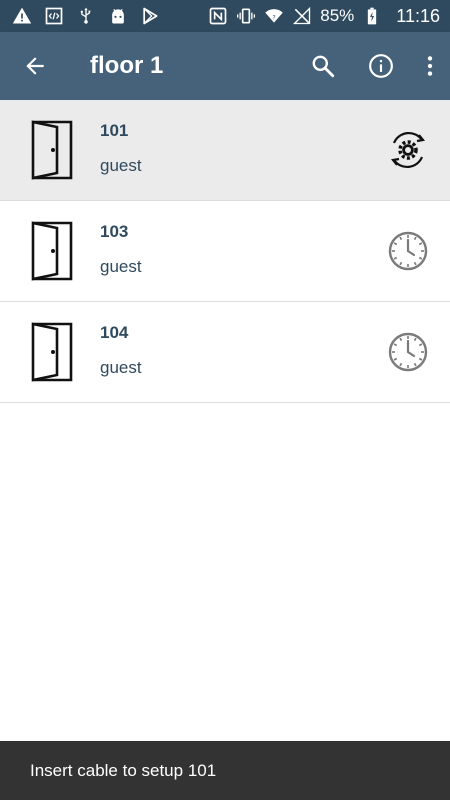  Describe the element at coordinates (418, 15) in the screenshot. I see `clock-time: 11:16` at that location.